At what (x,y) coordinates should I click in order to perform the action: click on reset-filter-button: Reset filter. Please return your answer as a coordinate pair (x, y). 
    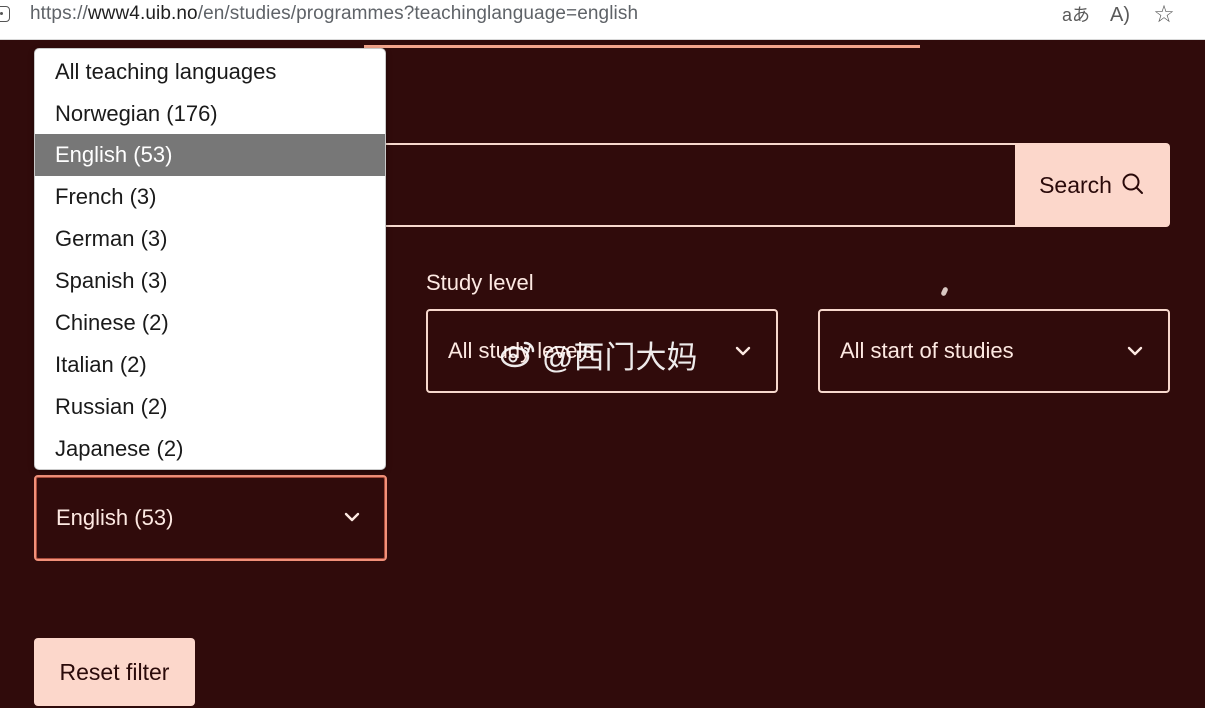
    Looking at the image, I should click on (114, 672).